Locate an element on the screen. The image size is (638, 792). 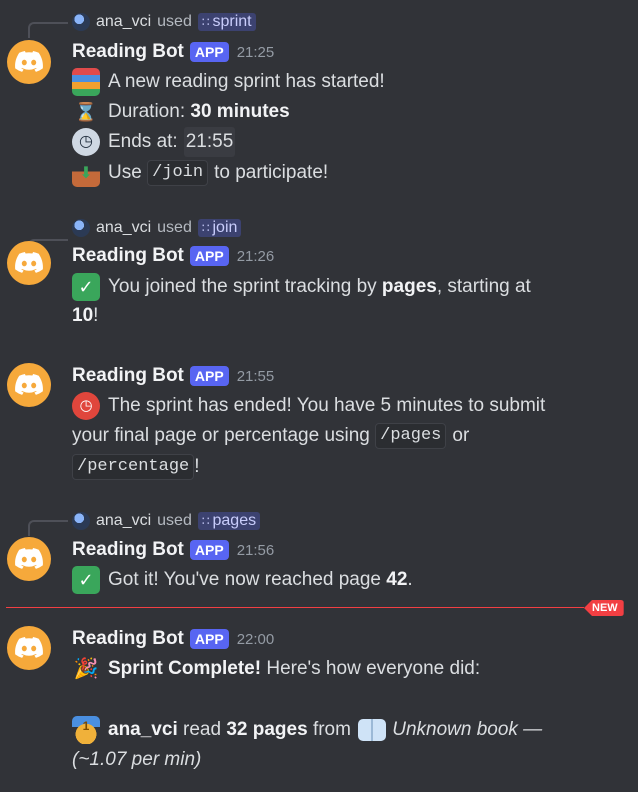
book-title: Unknown book — is located at coordinates (467, 729).